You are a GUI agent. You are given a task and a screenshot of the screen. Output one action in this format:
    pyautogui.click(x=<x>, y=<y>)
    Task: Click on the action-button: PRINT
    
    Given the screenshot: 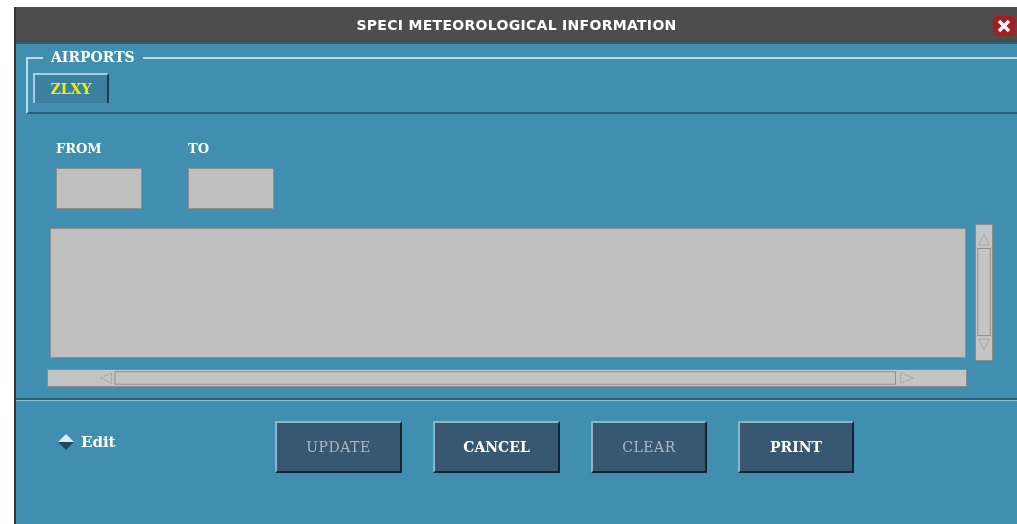 What is the action you would take?
    pyautogui.click(x=796, y=447)
    